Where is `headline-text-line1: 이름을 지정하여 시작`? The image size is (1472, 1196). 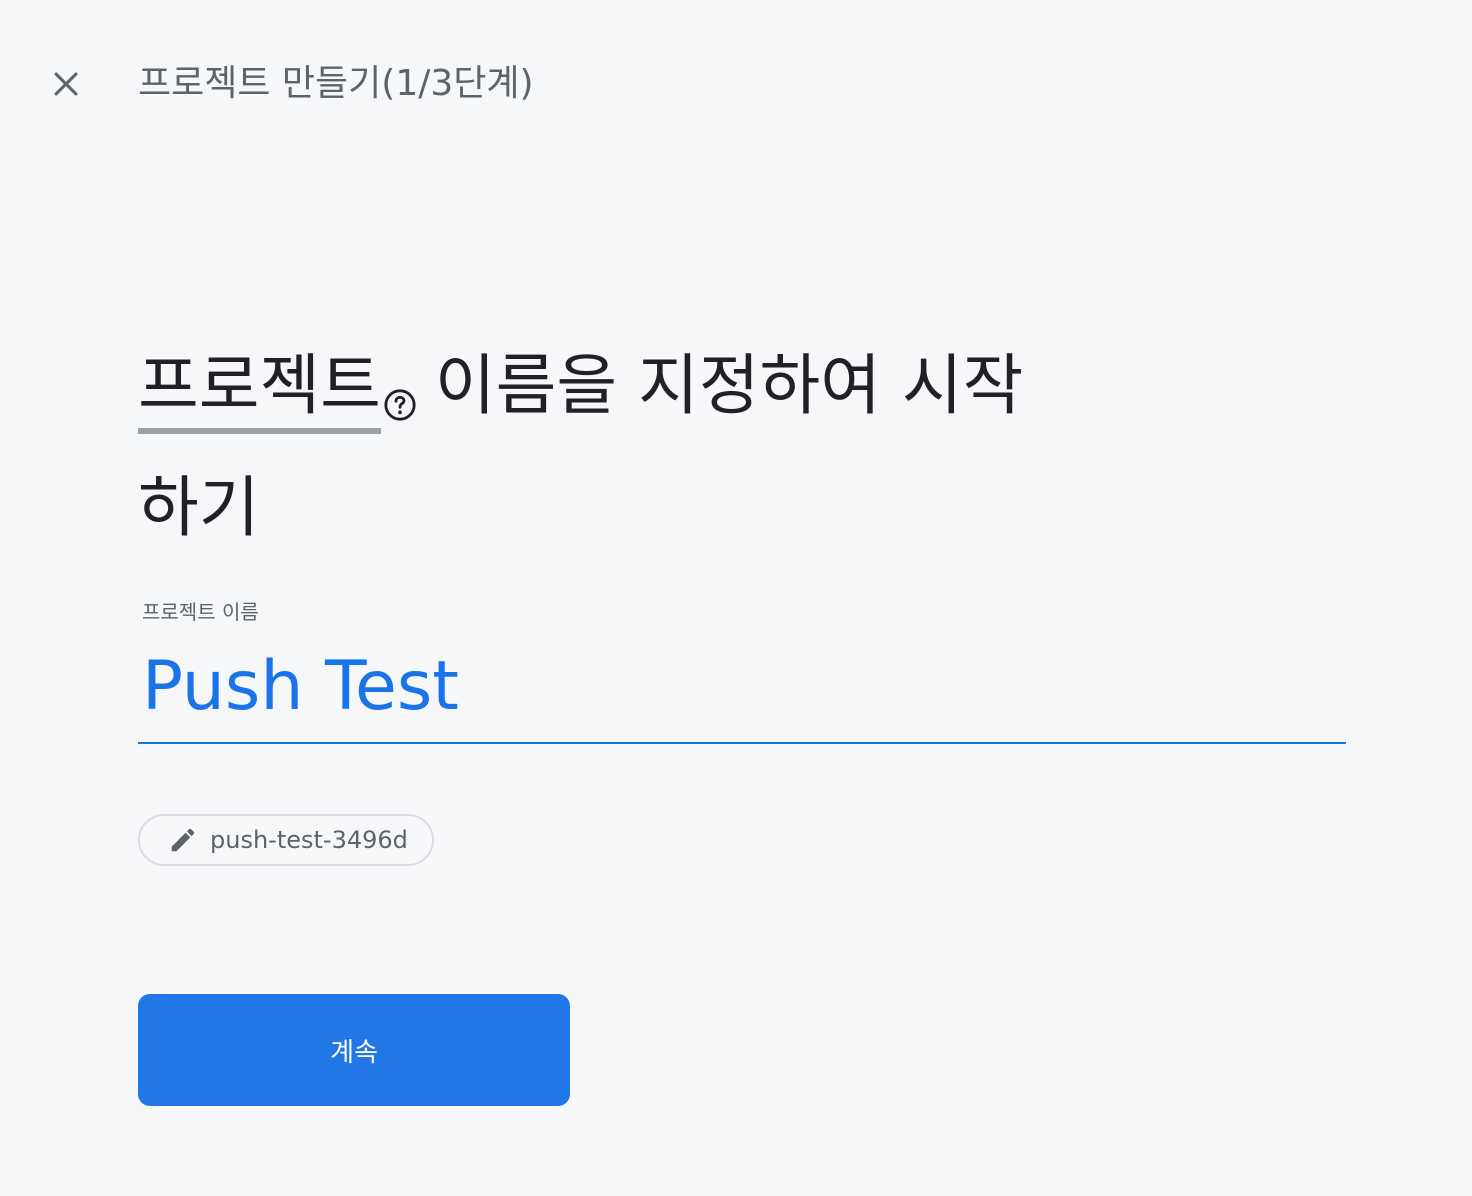
headline-text-line1: 이름을 지정하여 시작 is located at coordinates (729, 385).